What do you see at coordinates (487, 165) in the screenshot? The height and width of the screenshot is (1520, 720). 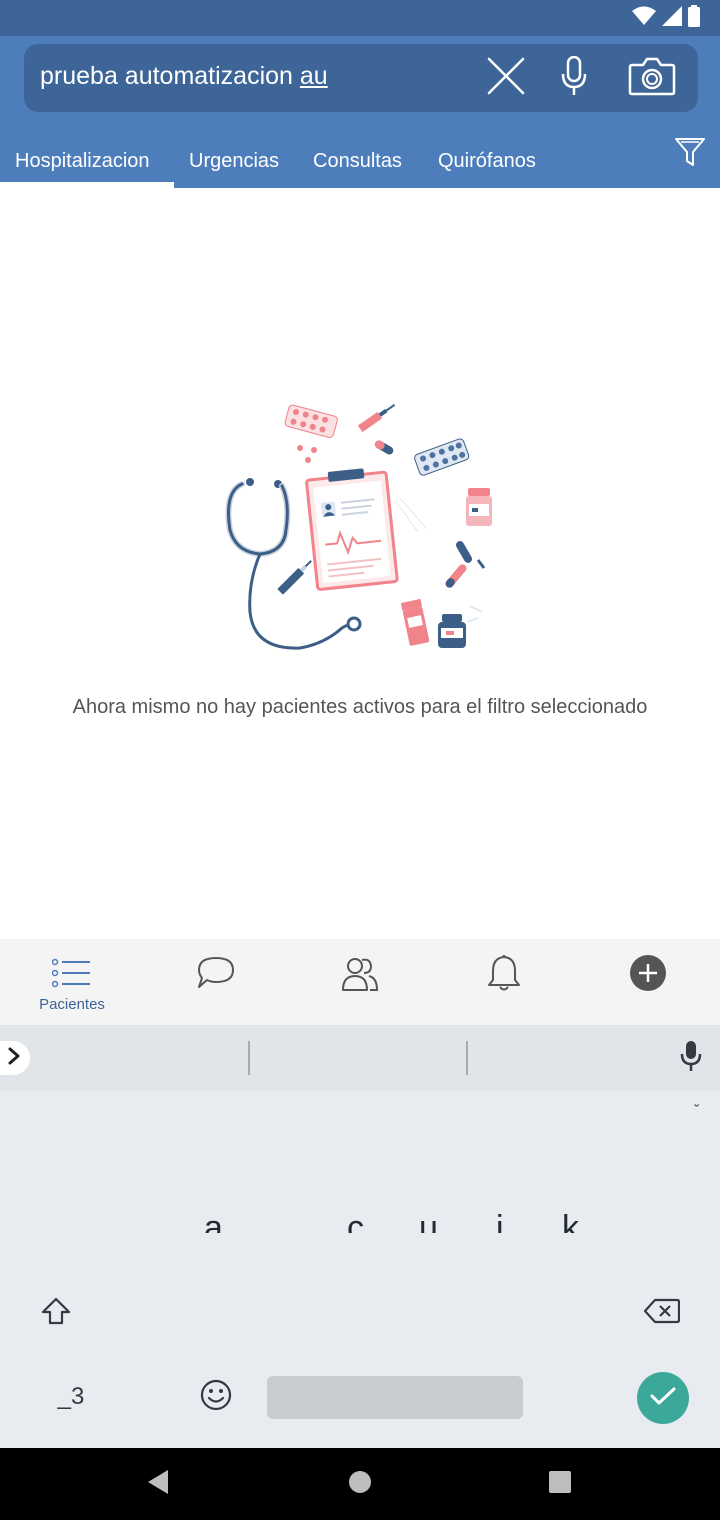 I see `tab-quirofanos: Quirófanos` at bounding box center [487, 165].